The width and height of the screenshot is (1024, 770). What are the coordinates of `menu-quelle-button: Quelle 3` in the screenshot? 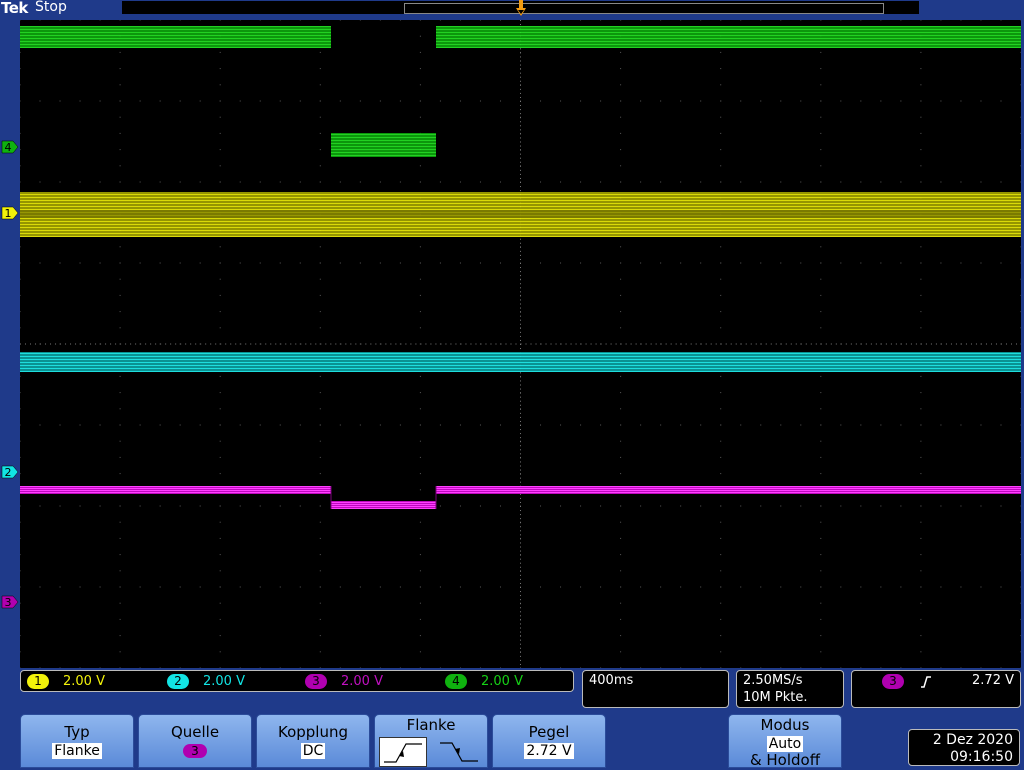 It's located at (195, 741).